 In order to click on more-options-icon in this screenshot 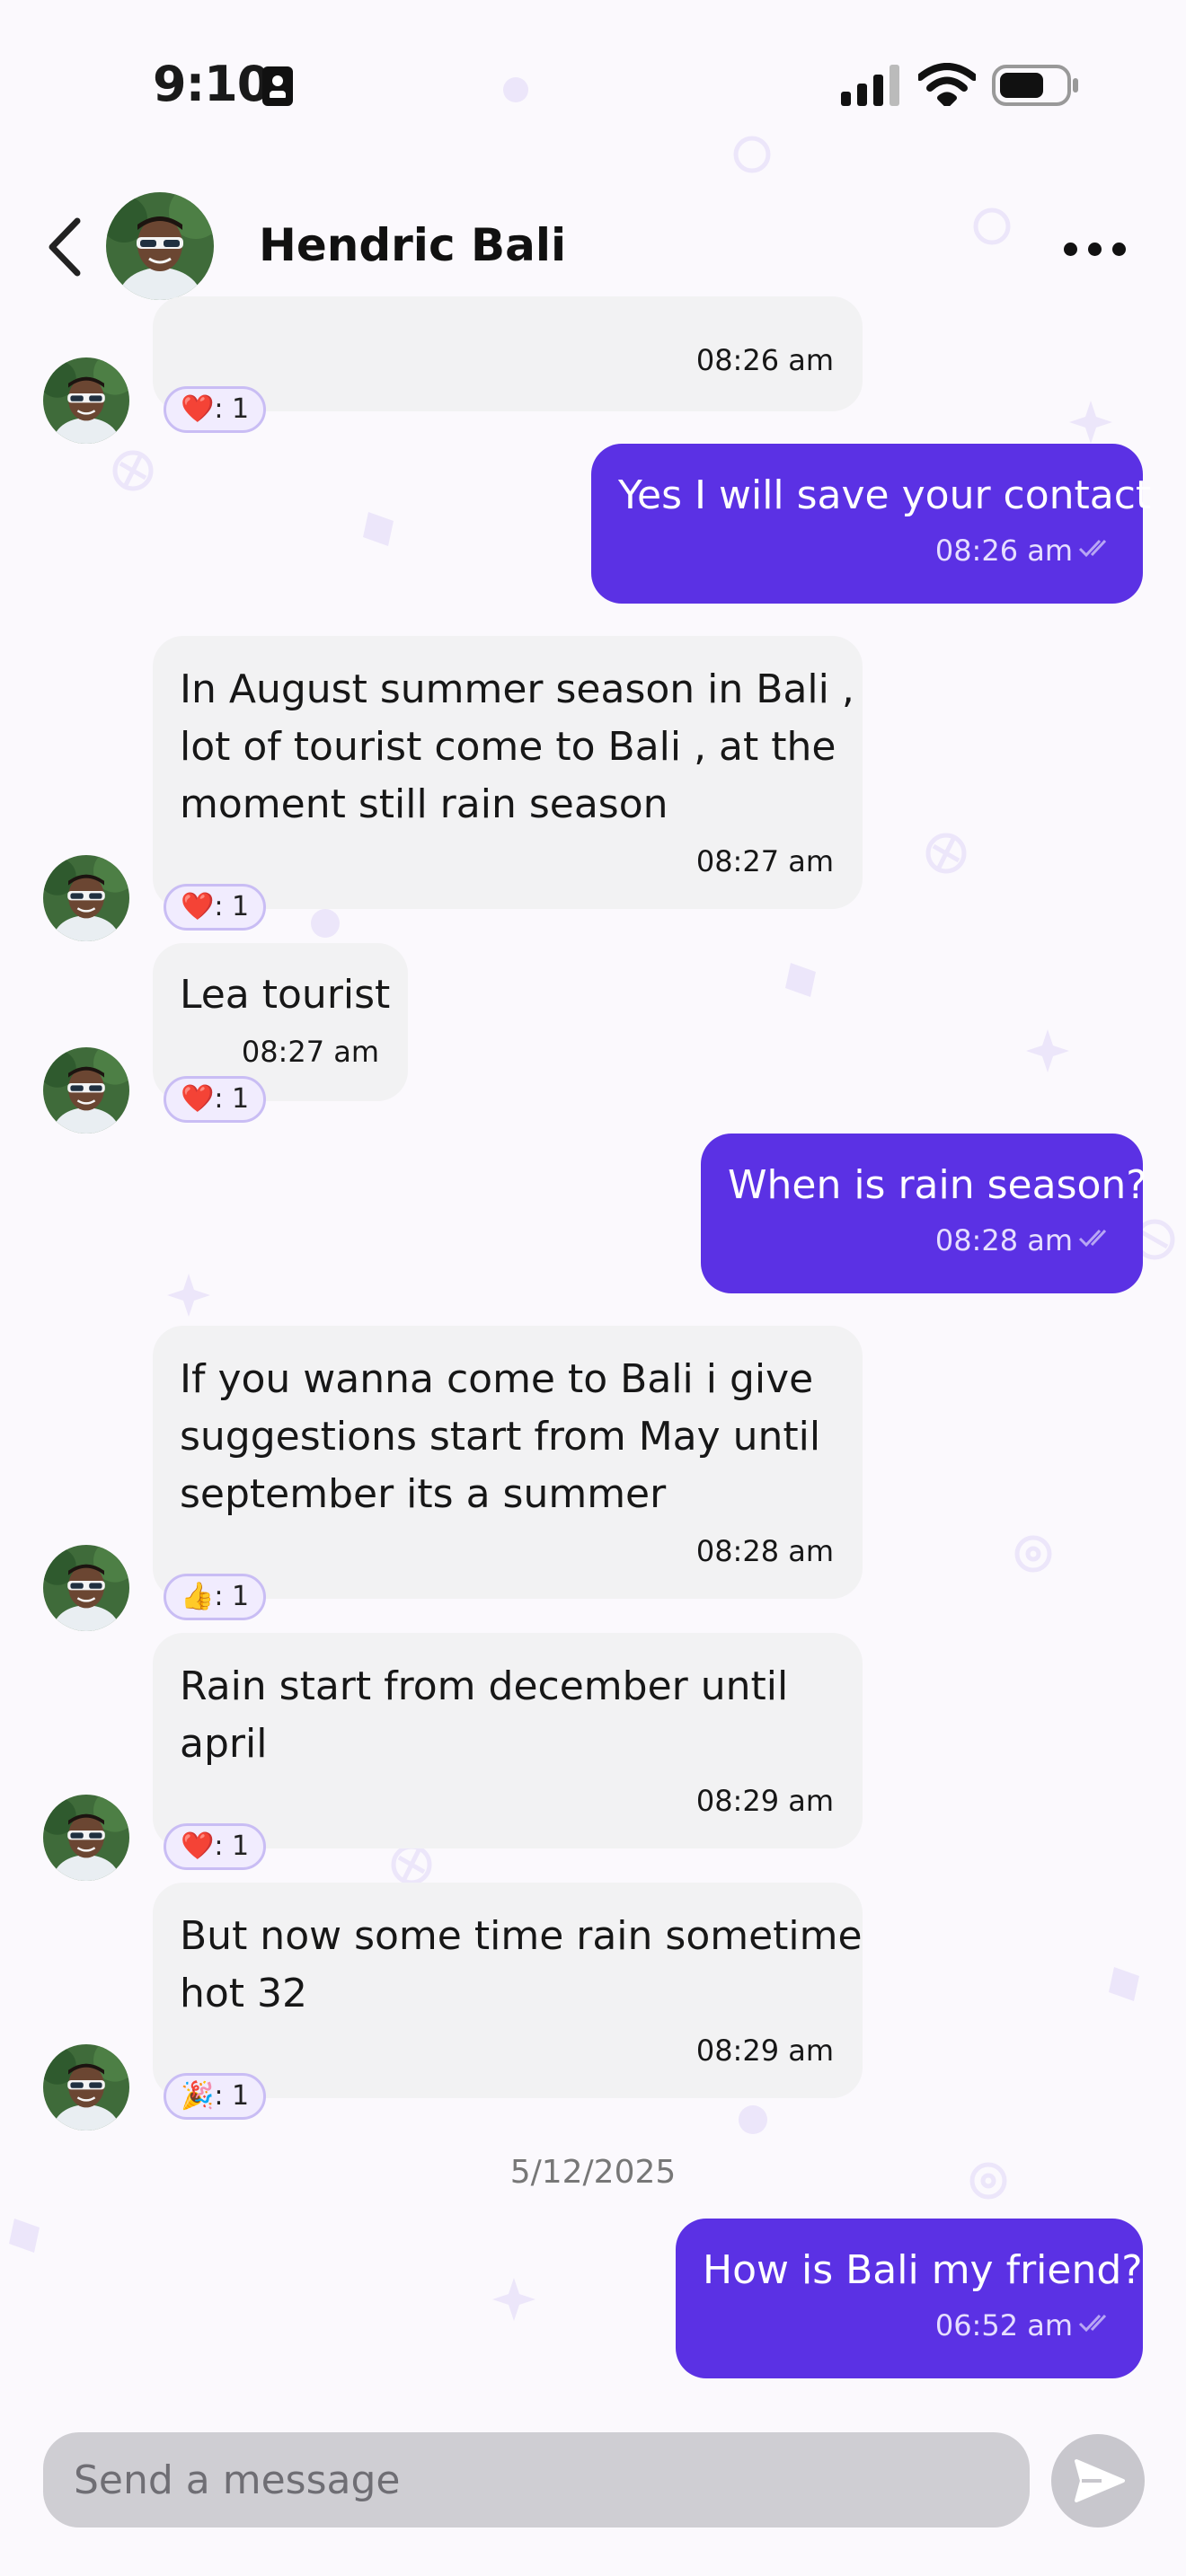, I will do `click(1095, 249)`.